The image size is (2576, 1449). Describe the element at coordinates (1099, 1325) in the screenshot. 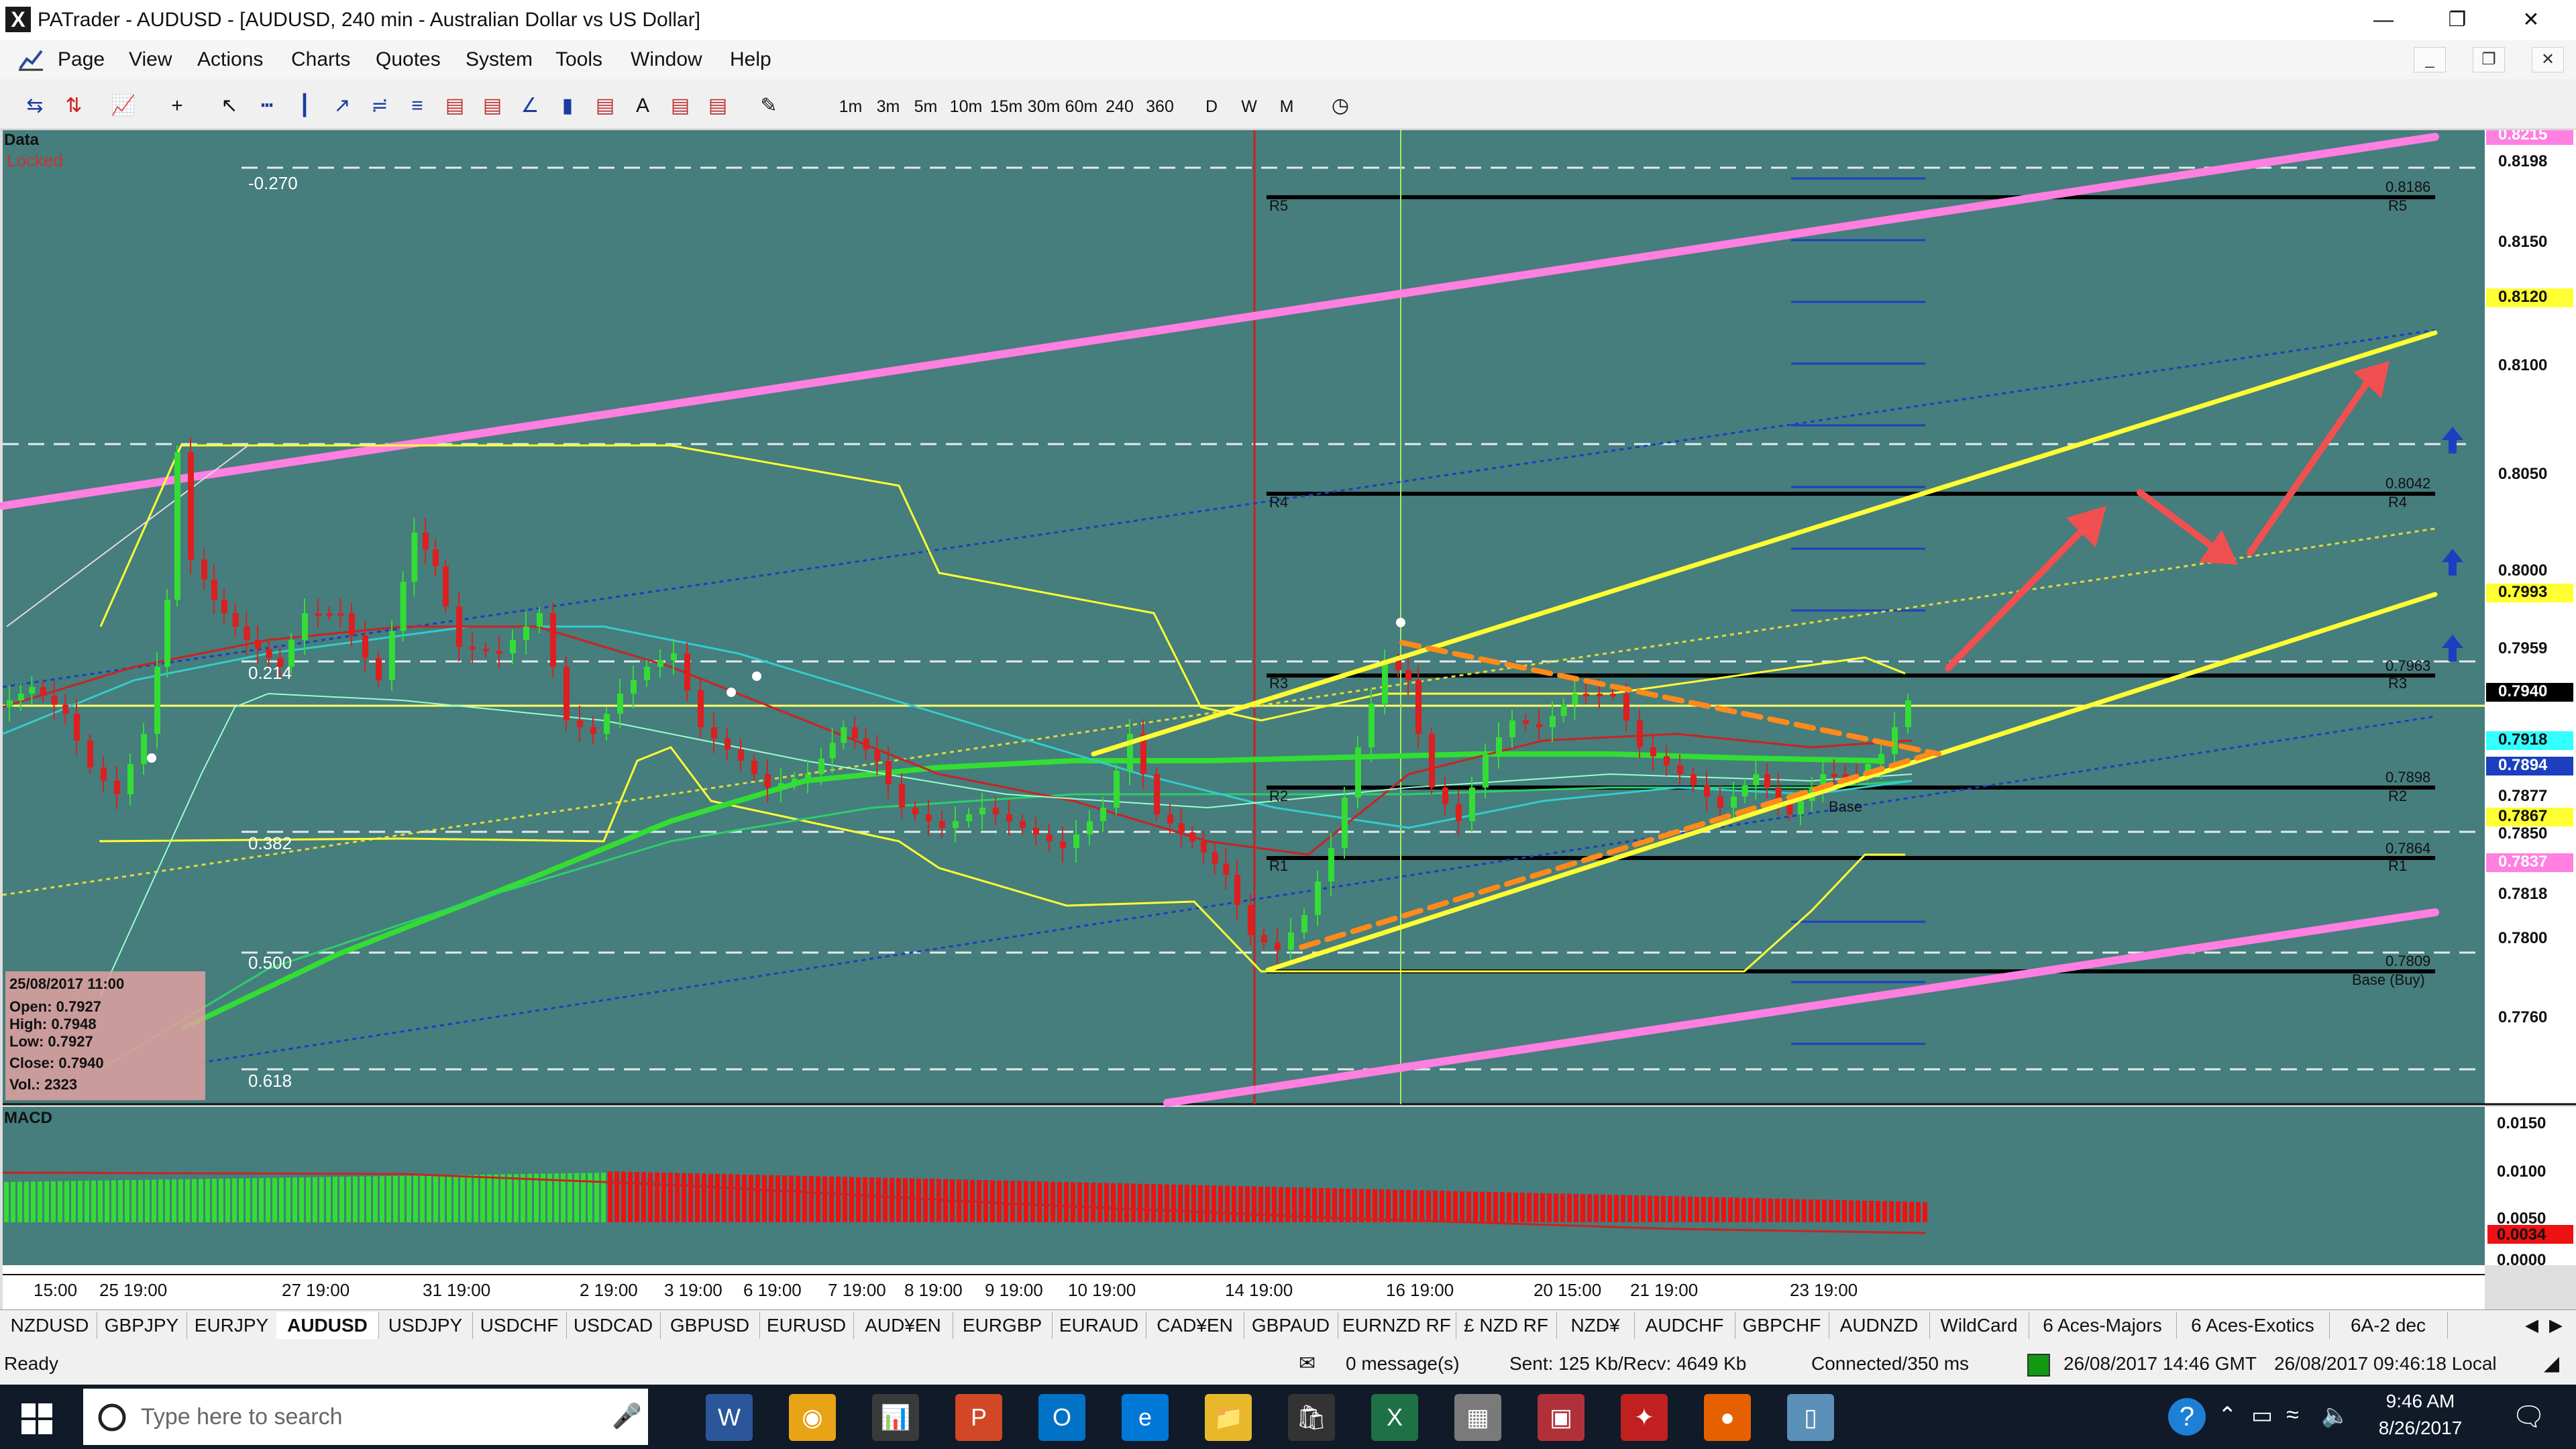

I see `tab-euraud: EURAUD` at that location.